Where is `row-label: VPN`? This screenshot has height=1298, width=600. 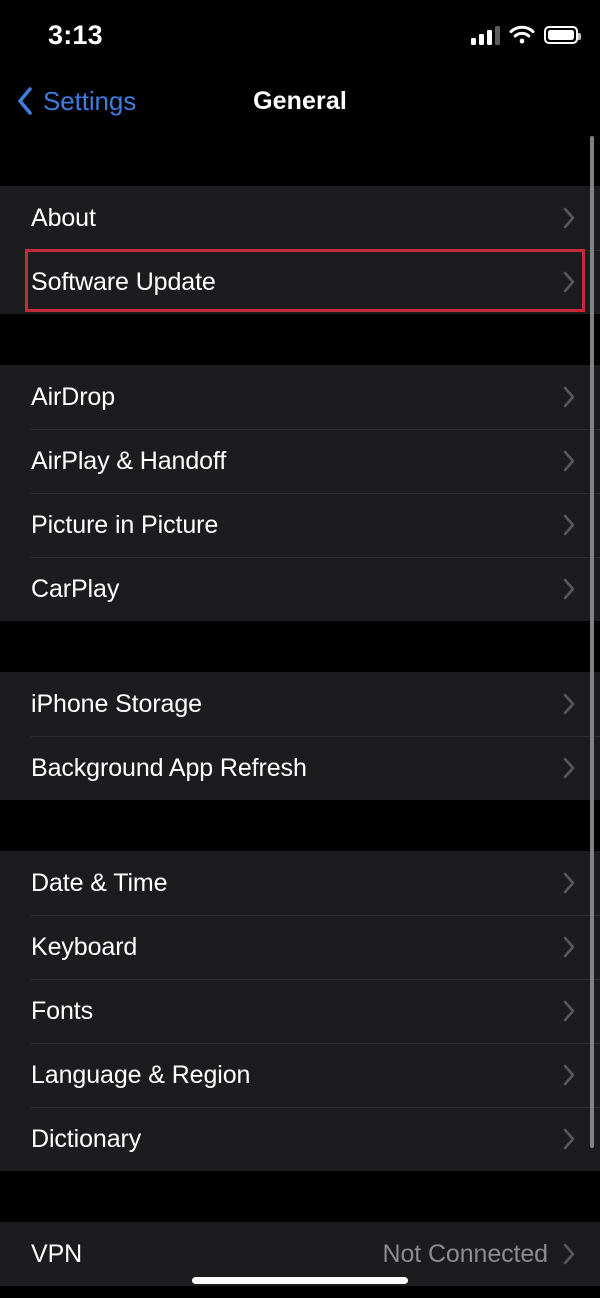 row-label: VPN is located at coordinates (57, 1253).